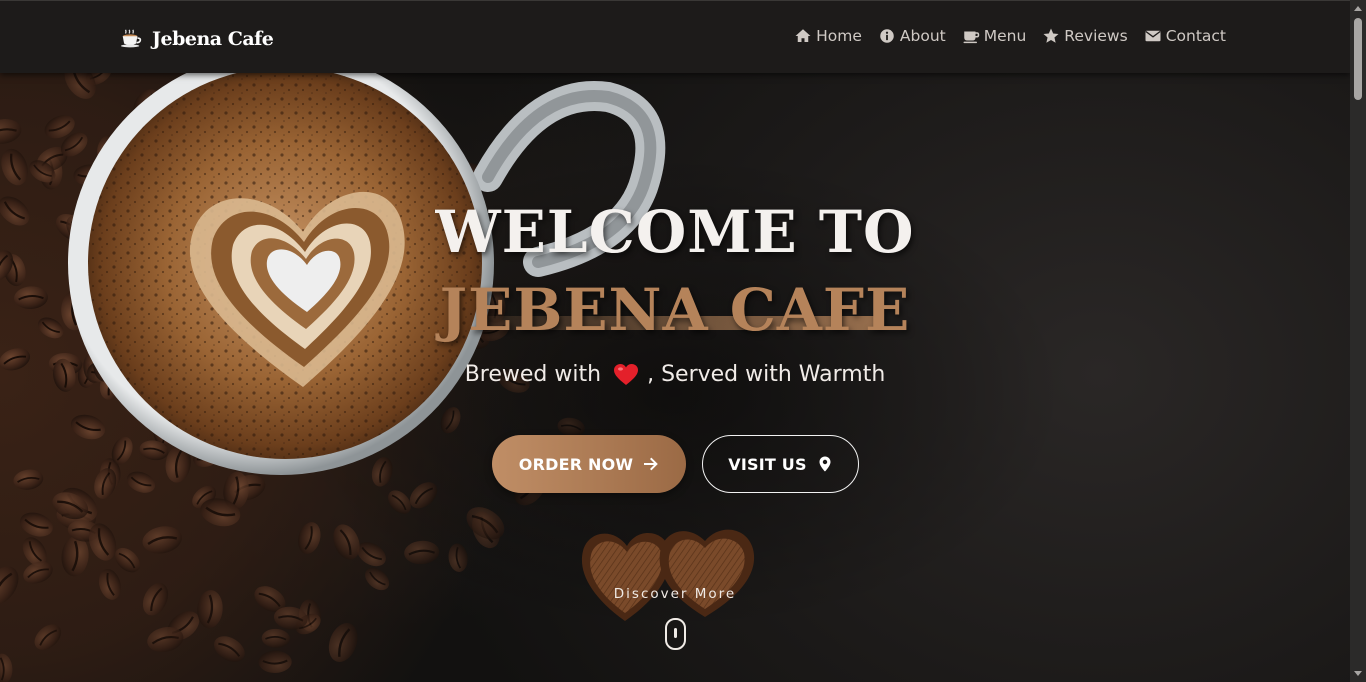  I want to click on nav-about-link: About, so click(912, 36).